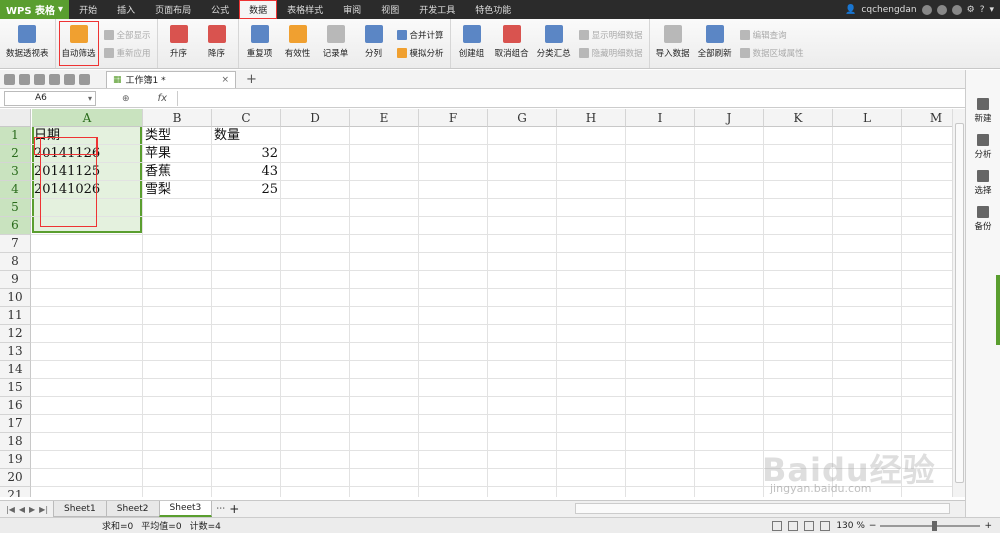 This screenshot has width=1000, height=533. I want to click on zoom-slider, so click(930, 525).